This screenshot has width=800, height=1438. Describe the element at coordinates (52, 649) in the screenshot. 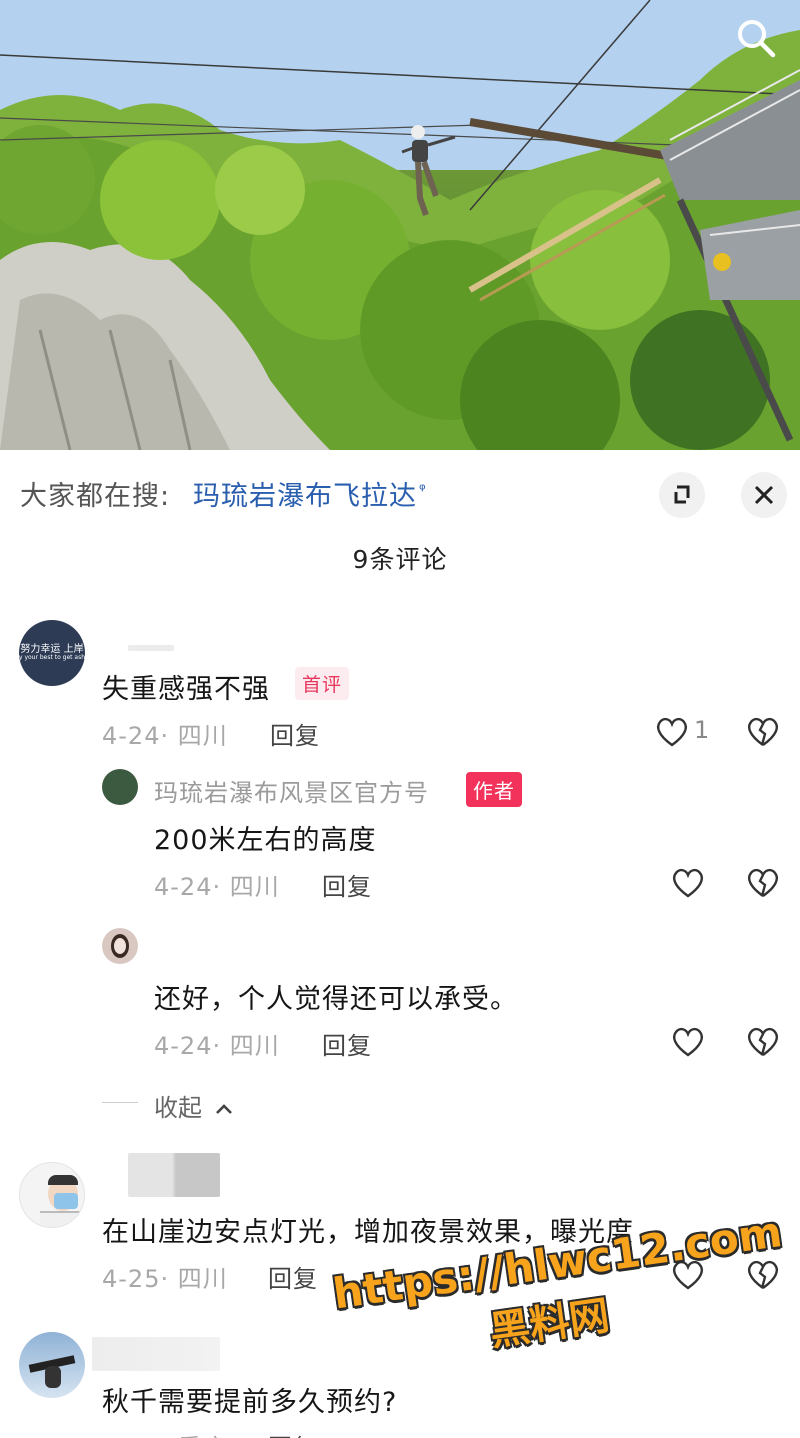

I see `avatar-text-1: 努力幸运 上岸` at that location.